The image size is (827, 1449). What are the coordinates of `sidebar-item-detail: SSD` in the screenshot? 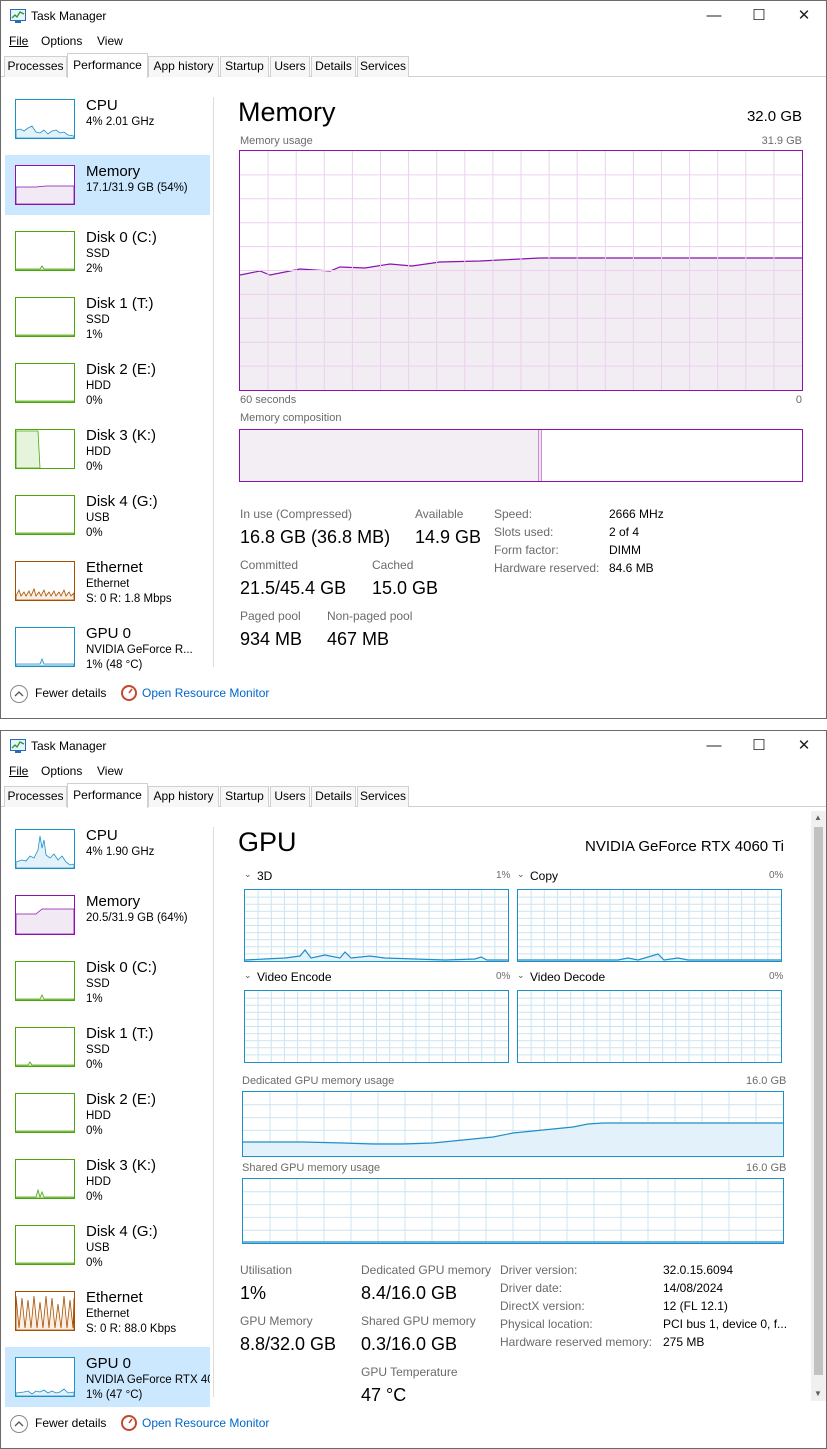 It's located at (98, 984).